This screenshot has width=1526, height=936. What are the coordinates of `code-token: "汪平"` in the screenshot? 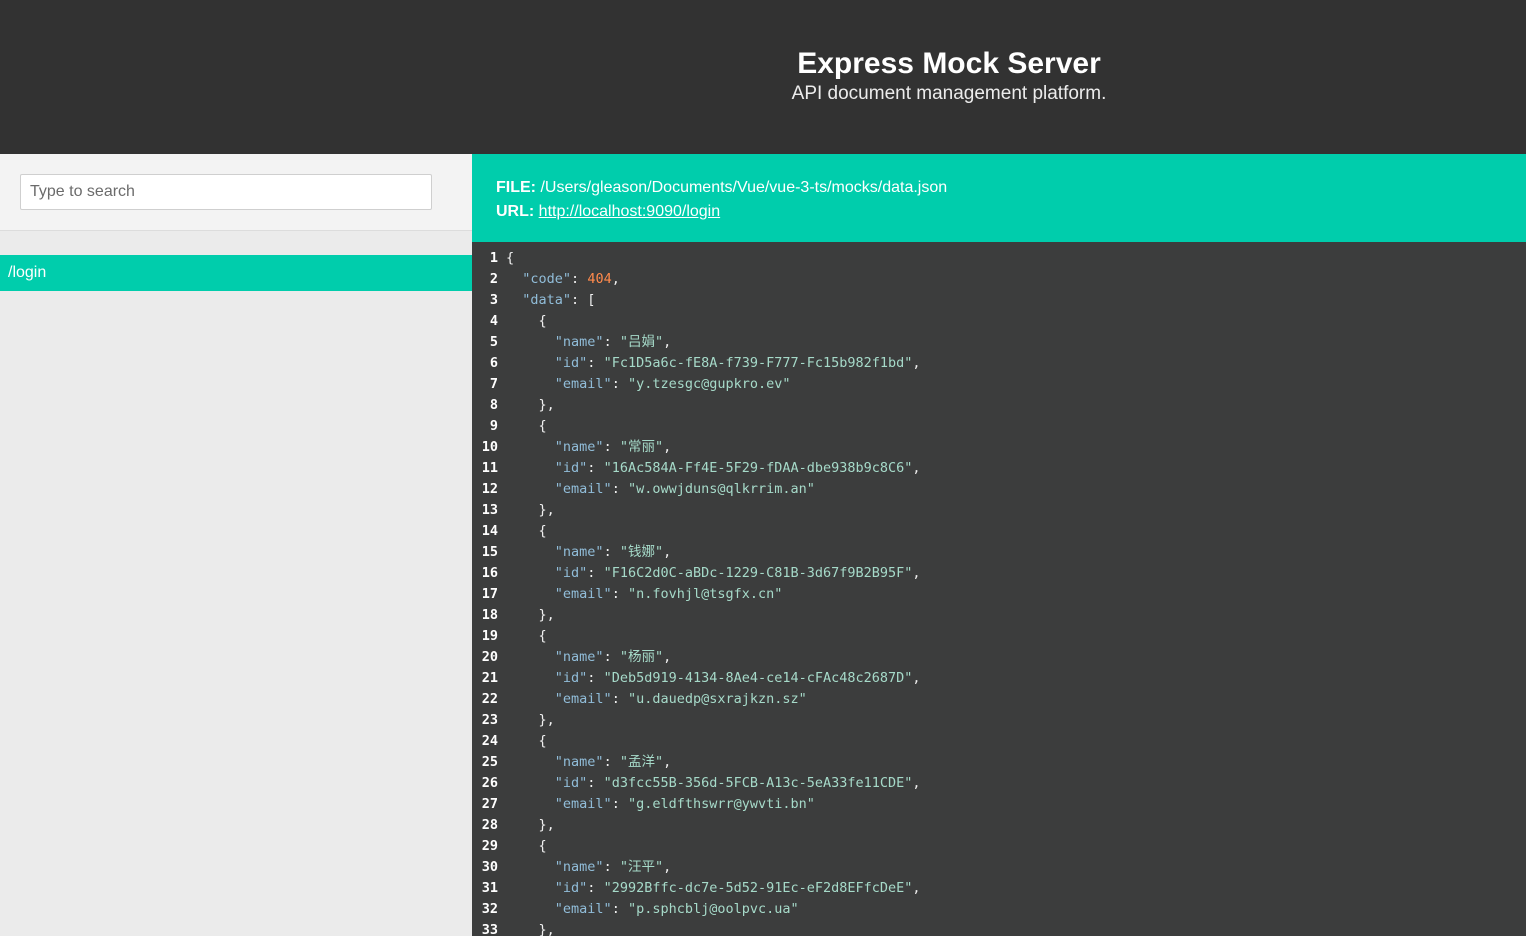 It's located at (641, 867).